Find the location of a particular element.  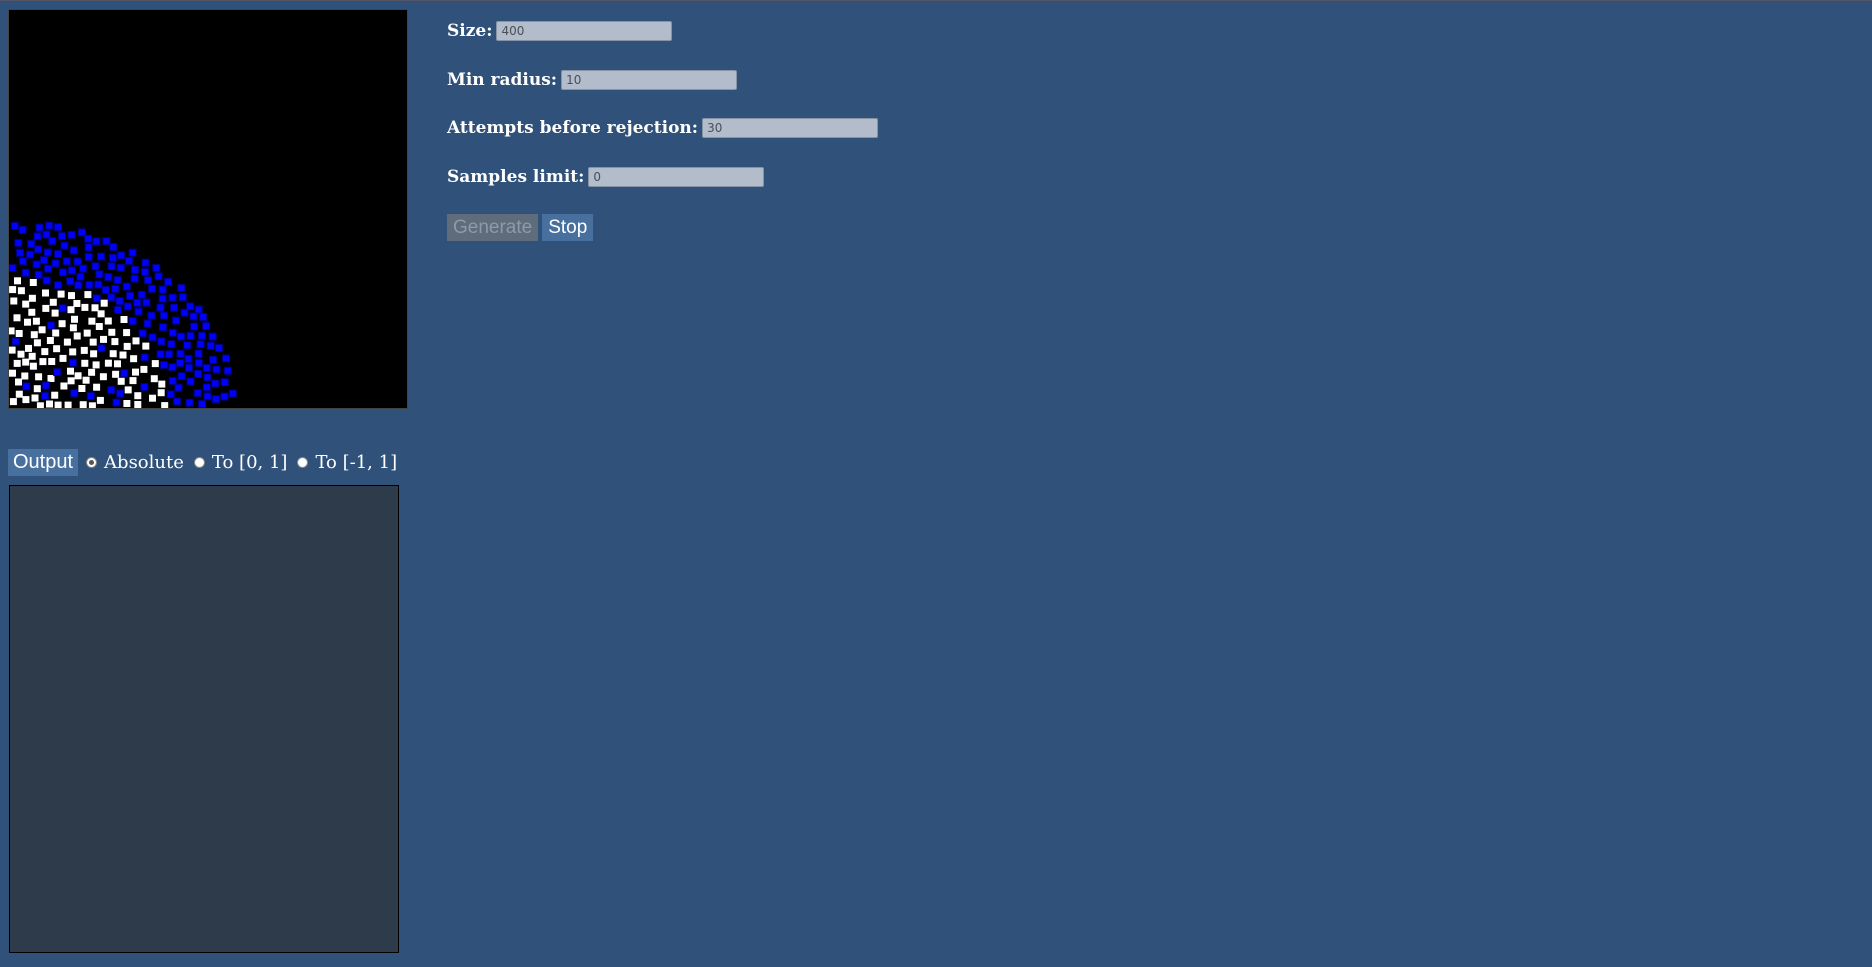

radio-unit is located at coordinates (199, 462).